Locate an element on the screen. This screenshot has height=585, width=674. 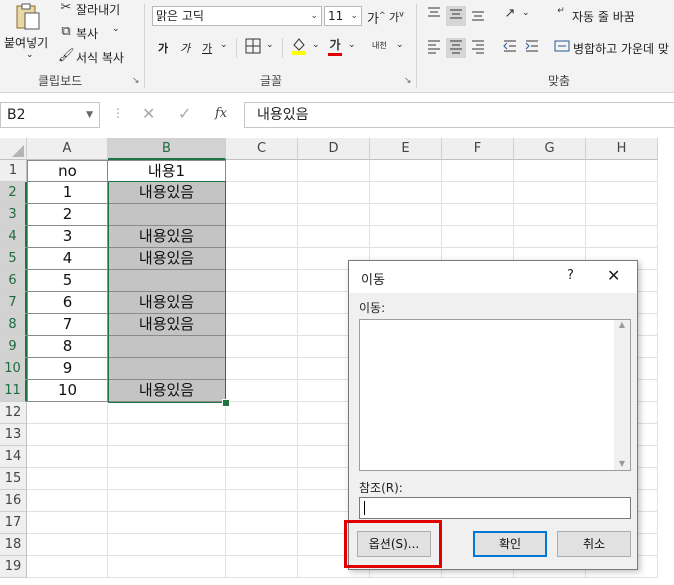
paste-button: 붙여넣기 is located at coordinates (26, 42).